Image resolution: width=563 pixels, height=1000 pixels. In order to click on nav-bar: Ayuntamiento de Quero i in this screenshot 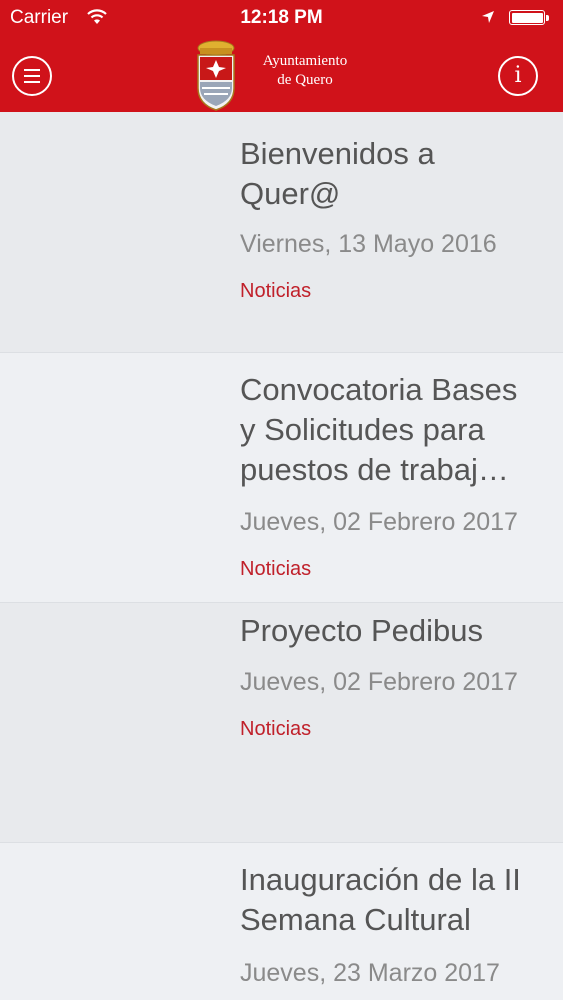, I will do `click(281, 74)`.